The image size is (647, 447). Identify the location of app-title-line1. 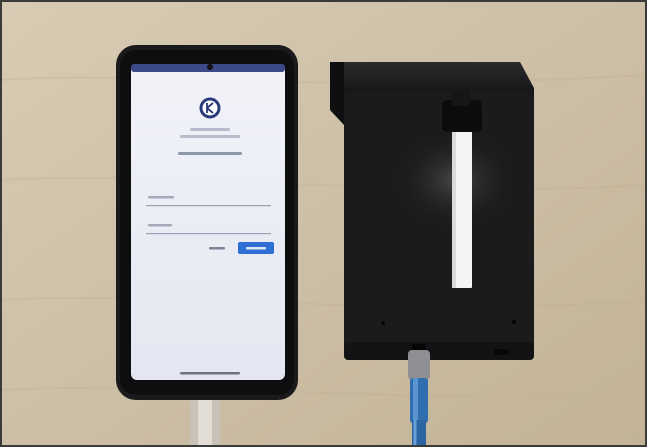
(210, 129).